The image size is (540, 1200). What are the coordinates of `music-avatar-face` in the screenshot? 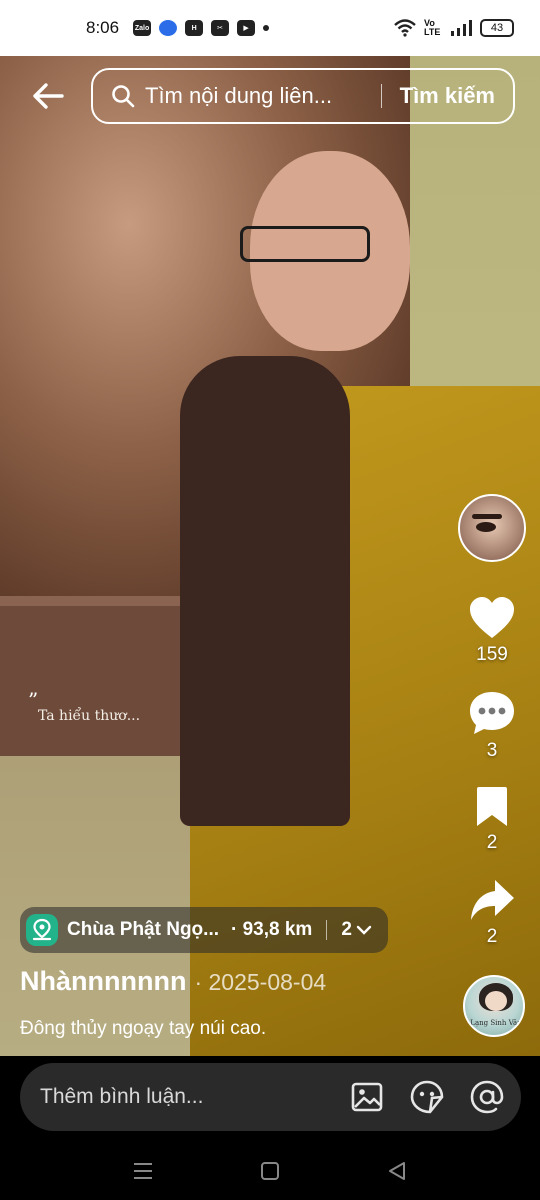 It's located at (496, 1001).